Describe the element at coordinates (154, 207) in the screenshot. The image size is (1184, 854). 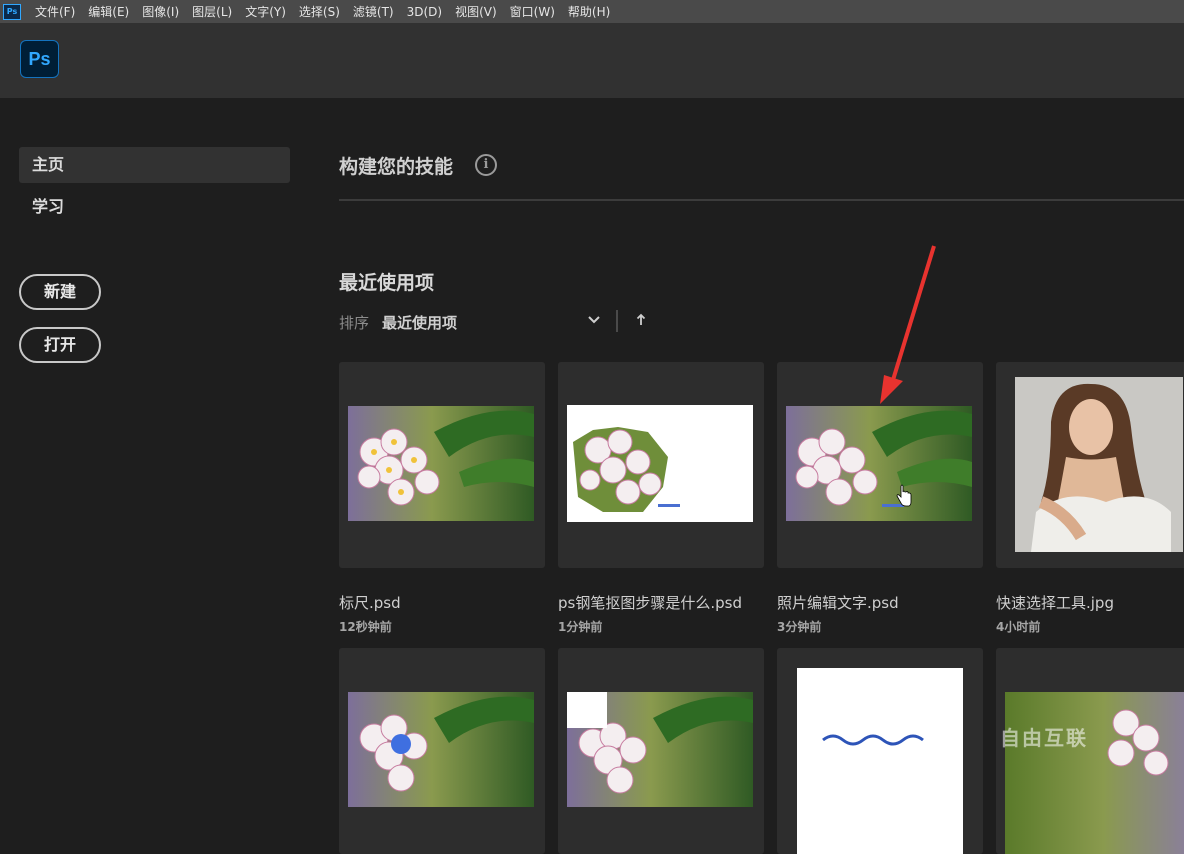
I see `sidebar-item-learn: 学习` at that location.